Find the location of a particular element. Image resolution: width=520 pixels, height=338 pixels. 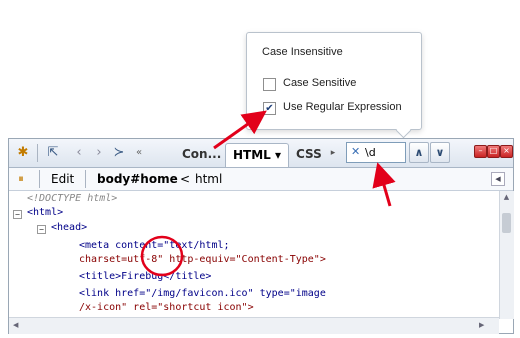

arrow-to-regex-option is located at coordinates (240, 130).